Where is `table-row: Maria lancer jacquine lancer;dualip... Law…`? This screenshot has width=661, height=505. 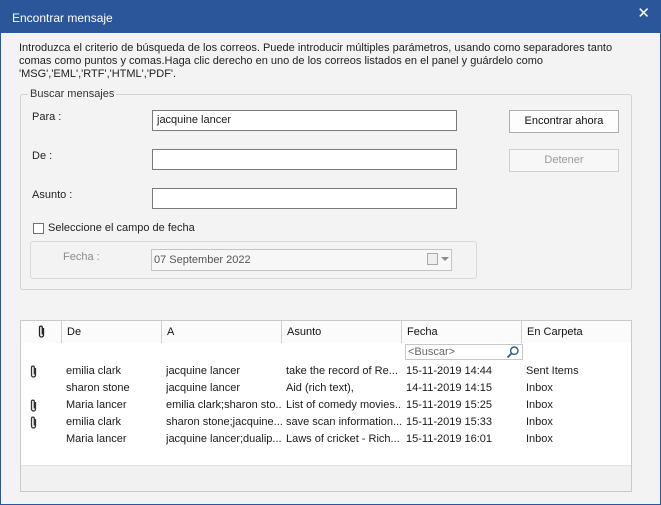
table-row: Maria lancer jacquine lancer;dualip... Law… is located at coordinates (326, 439).